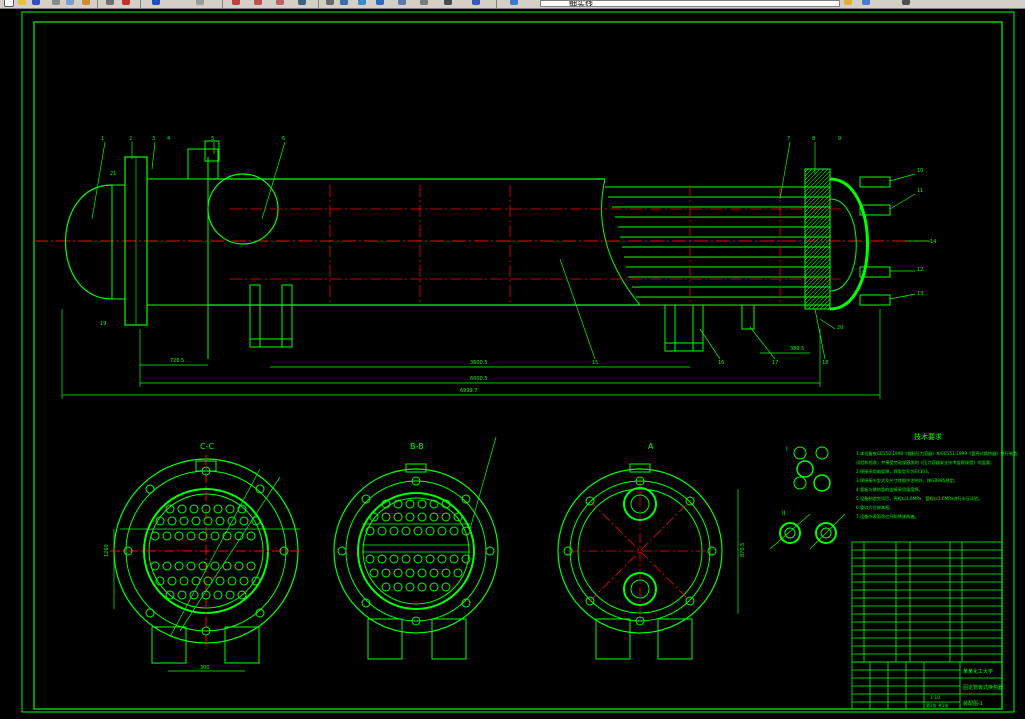  Describe the element at coordinates (927, 602) in the screenshot. I see `parts-list` at that location.